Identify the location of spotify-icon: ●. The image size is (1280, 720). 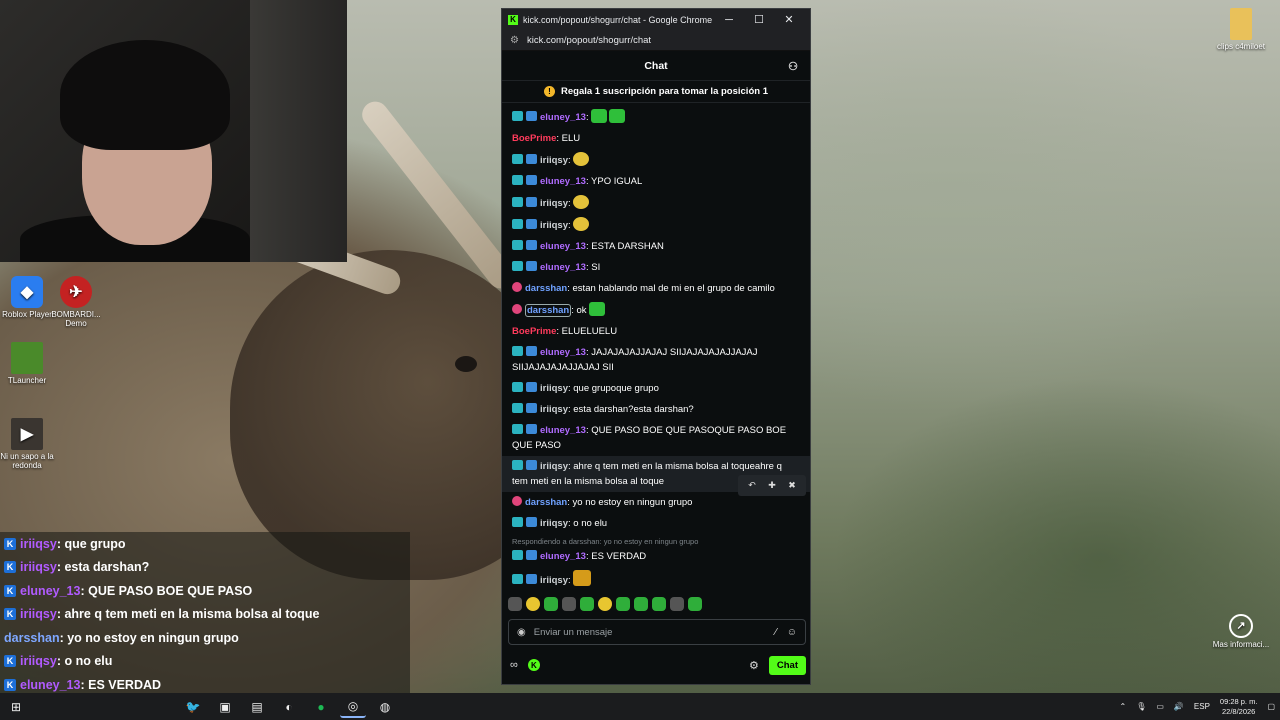
(321, 707).